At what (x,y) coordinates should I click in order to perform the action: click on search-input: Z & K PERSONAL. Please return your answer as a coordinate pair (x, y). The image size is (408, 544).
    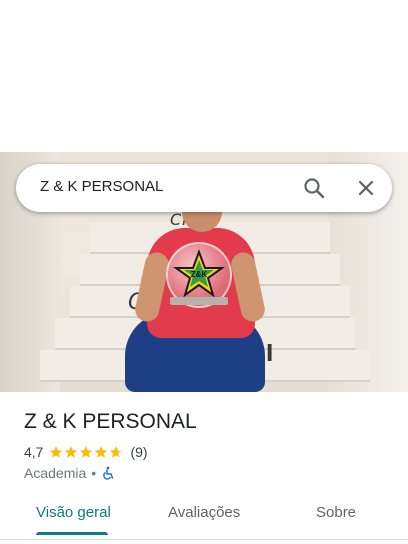
    Looking at the image, I should click on (101, 186).